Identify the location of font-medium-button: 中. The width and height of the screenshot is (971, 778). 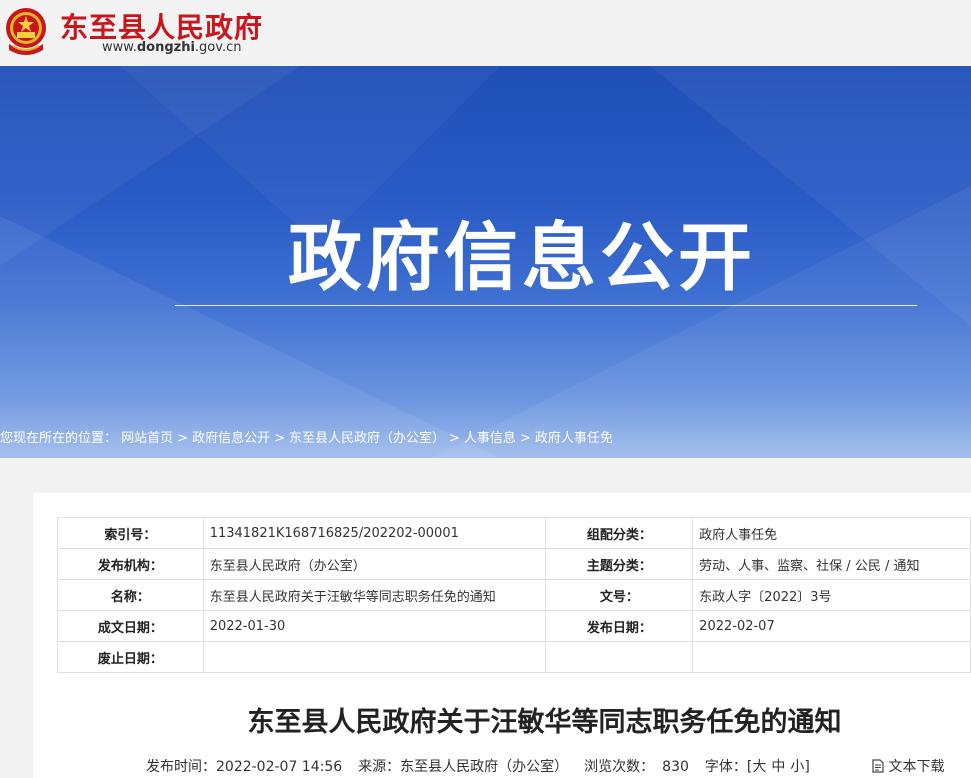
(778, 766).